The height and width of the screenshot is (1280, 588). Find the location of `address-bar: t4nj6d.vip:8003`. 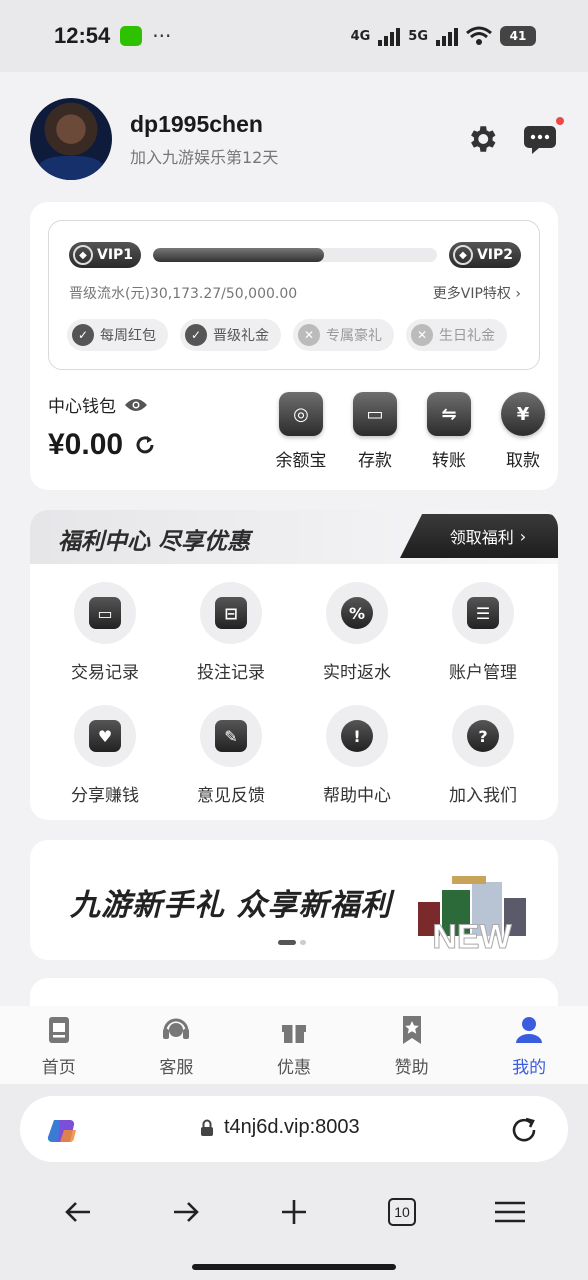

address-bar: t4nj6d.vip:8003 is located at coordinates (294, 1129).